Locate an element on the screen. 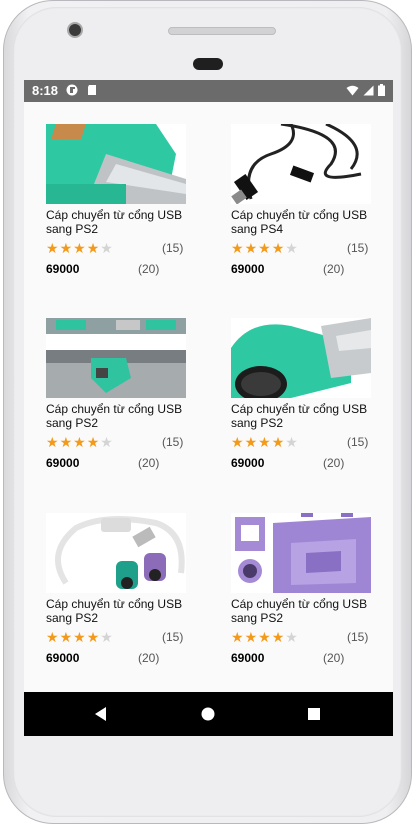  front-camera is located at coordinates (75, 30).